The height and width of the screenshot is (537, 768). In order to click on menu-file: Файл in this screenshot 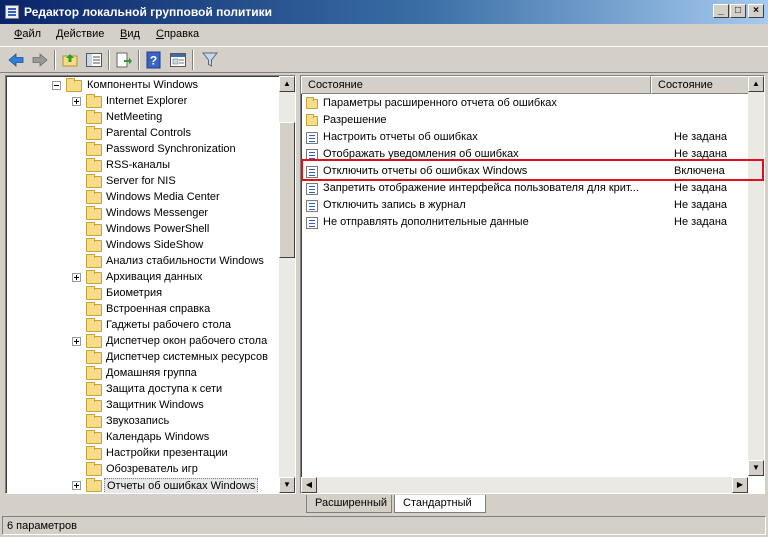, I will do `click(27, 34)`.